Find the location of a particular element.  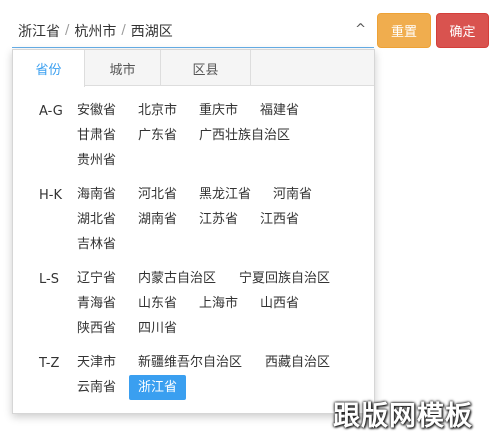

province-item: 河南省 is located at coordinates (292, 195).